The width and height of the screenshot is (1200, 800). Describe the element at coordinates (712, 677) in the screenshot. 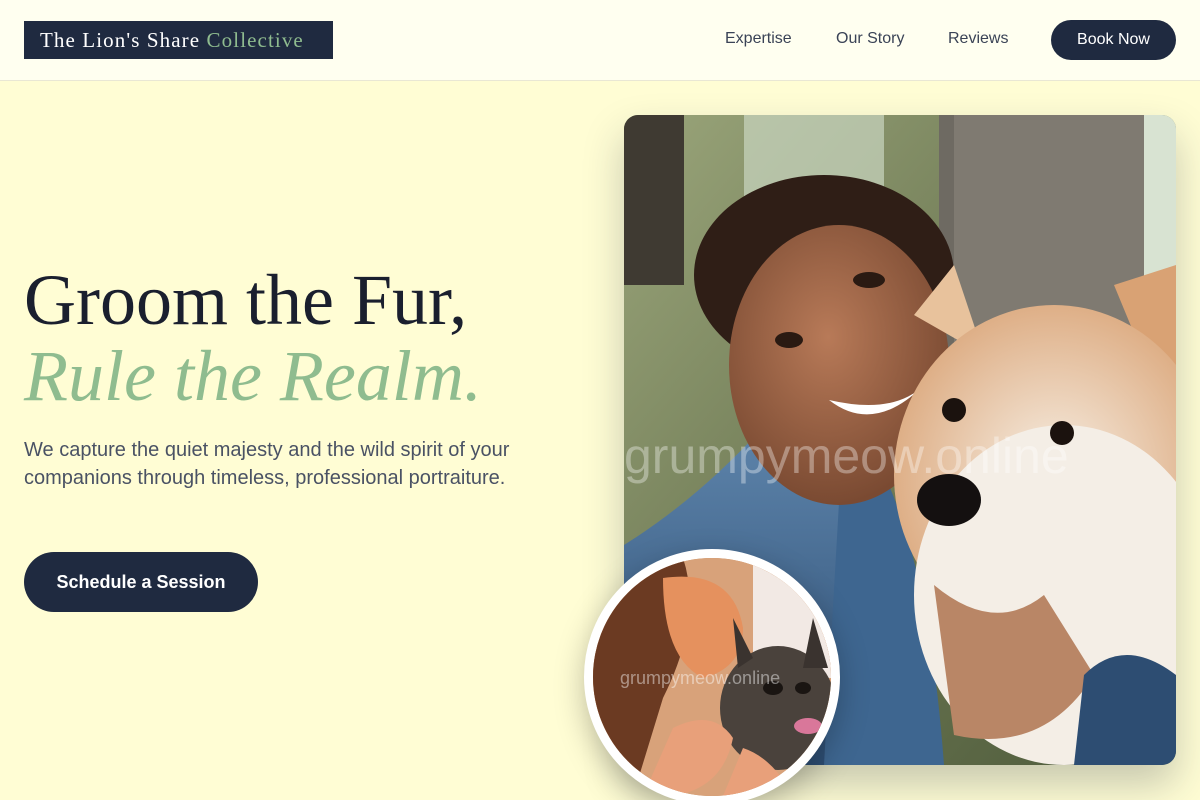

I see `inset-photo-illustration` at that location.